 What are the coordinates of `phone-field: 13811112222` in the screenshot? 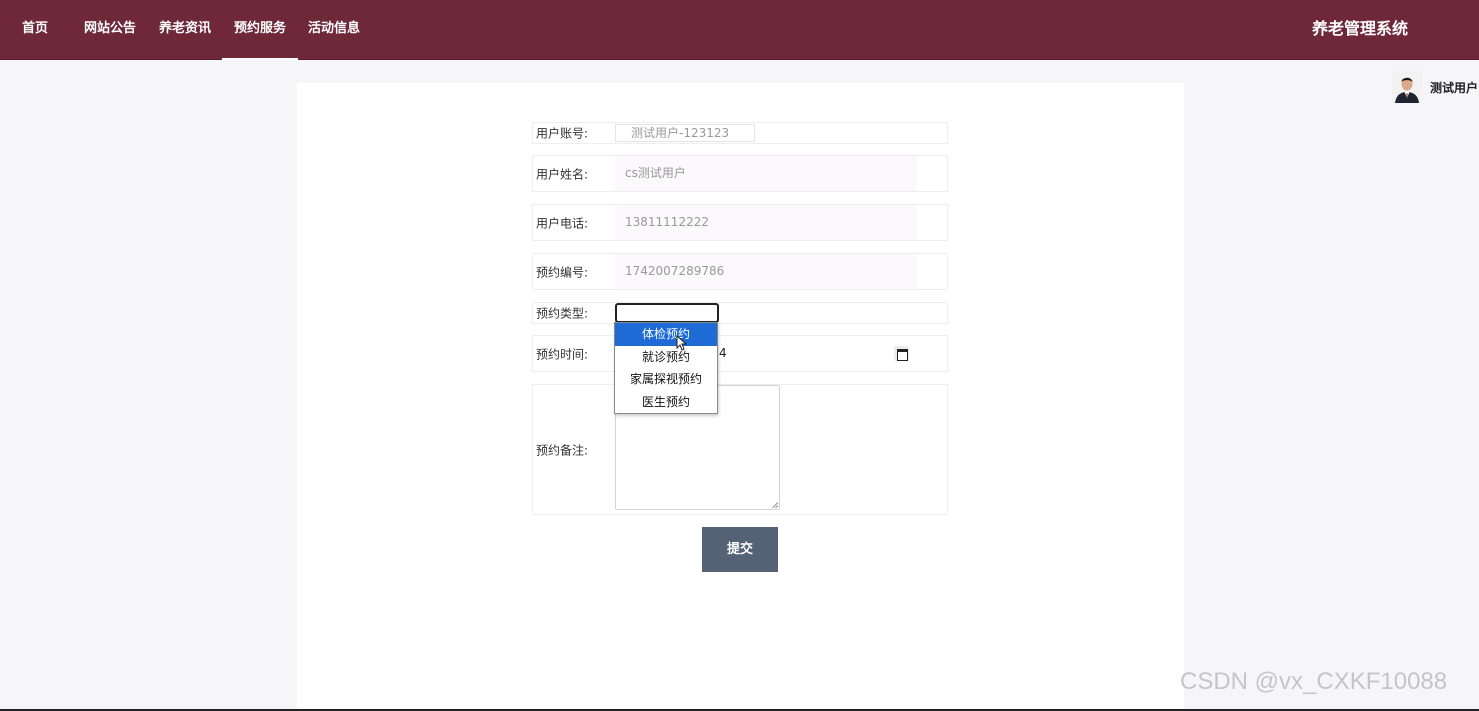 It's located at (766, 222).